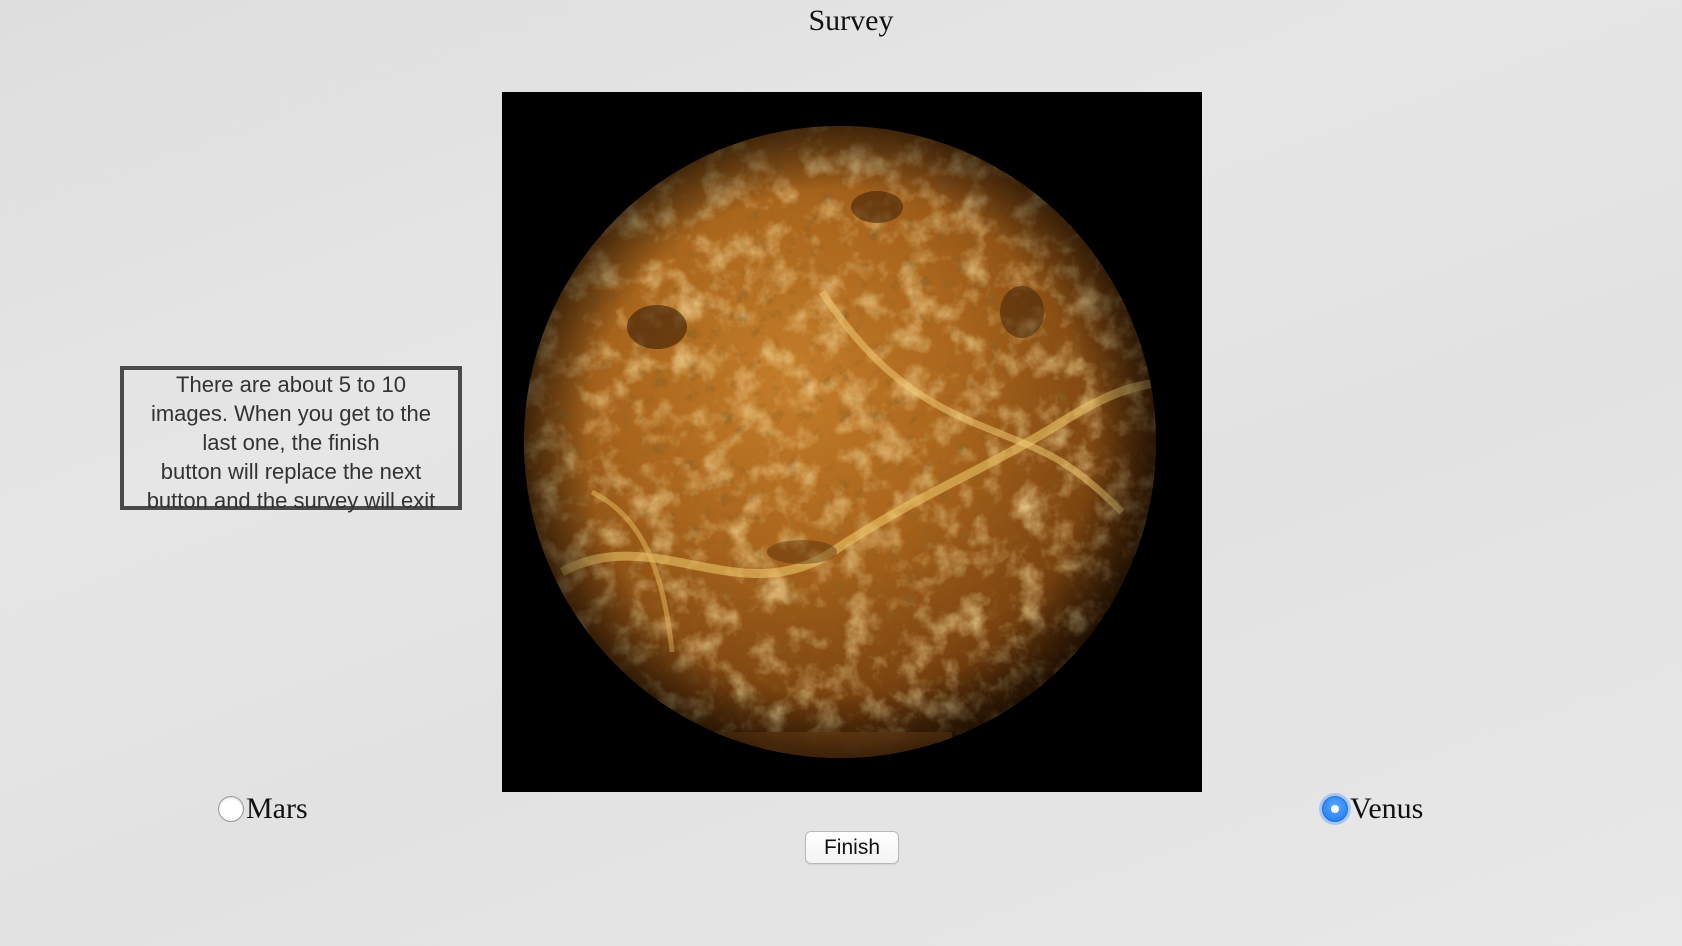  What do you see at coordinates (852, 847) in the screenshot?
I see `finish-button: Finish` at bounding box center [852, 847].